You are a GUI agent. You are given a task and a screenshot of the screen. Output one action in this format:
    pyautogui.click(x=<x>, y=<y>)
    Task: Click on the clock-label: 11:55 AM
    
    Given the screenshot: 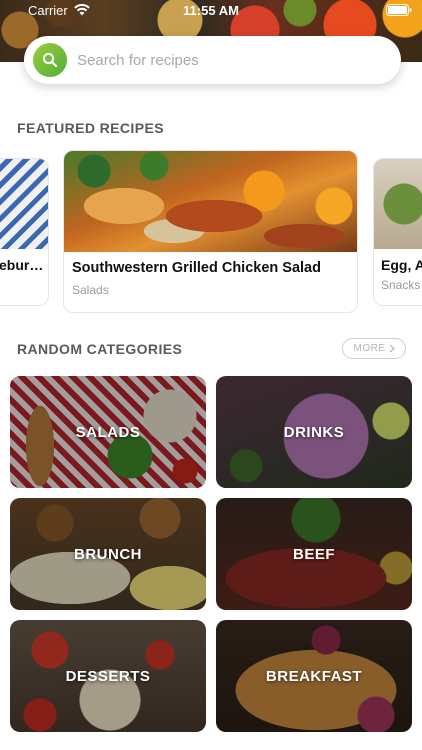 What is the action you would take?
    pyautogui.click(x=211, y=10)
    